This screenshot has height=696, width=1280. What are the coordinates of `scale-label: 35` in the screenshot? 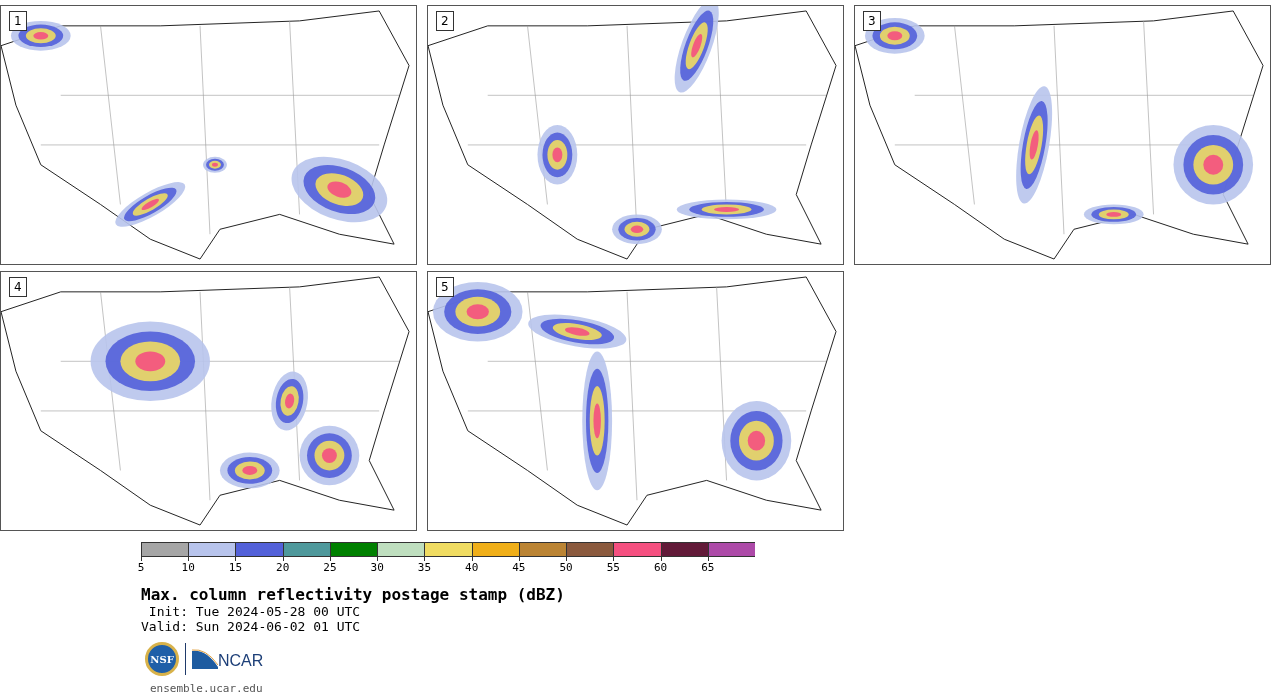 It's located at (424, 567).